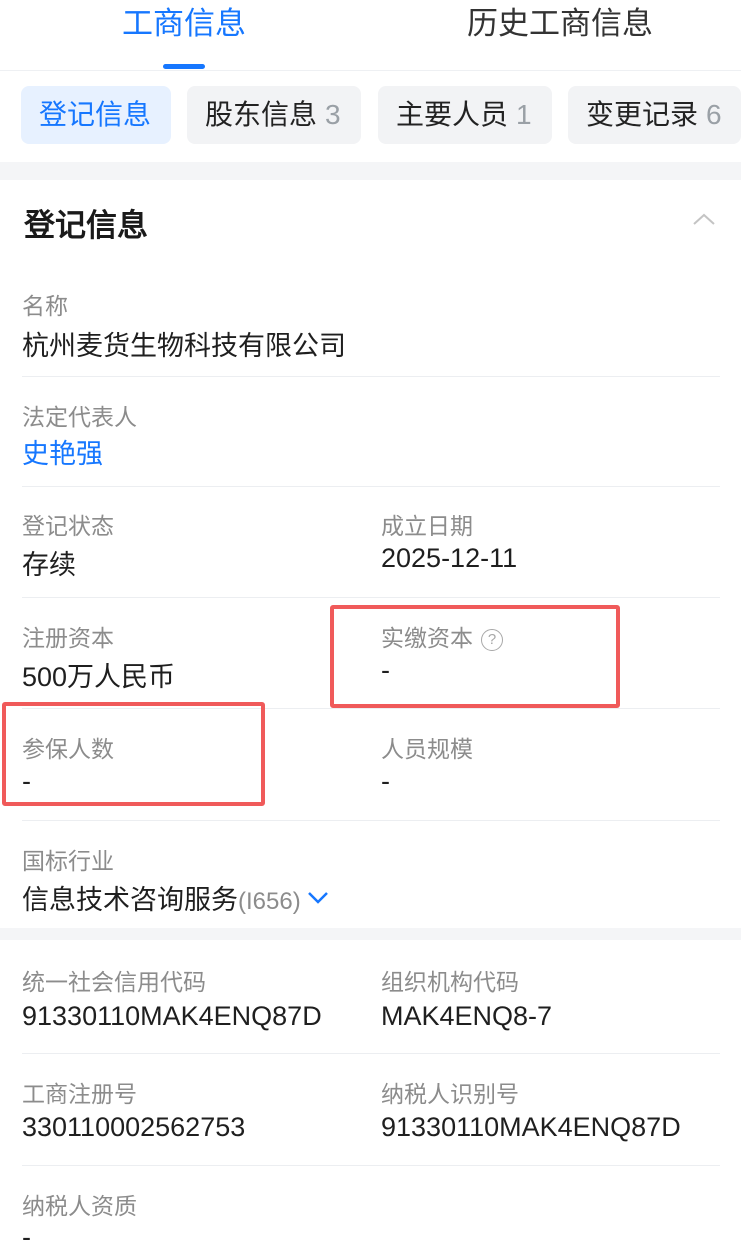 This screenshot has width=741, height=1253. What do you see at coordinates (450, 1094) in the screenshot?
I see `taxpayer-id-label: 纳税人识别号` at bounding box center [450, 1094].